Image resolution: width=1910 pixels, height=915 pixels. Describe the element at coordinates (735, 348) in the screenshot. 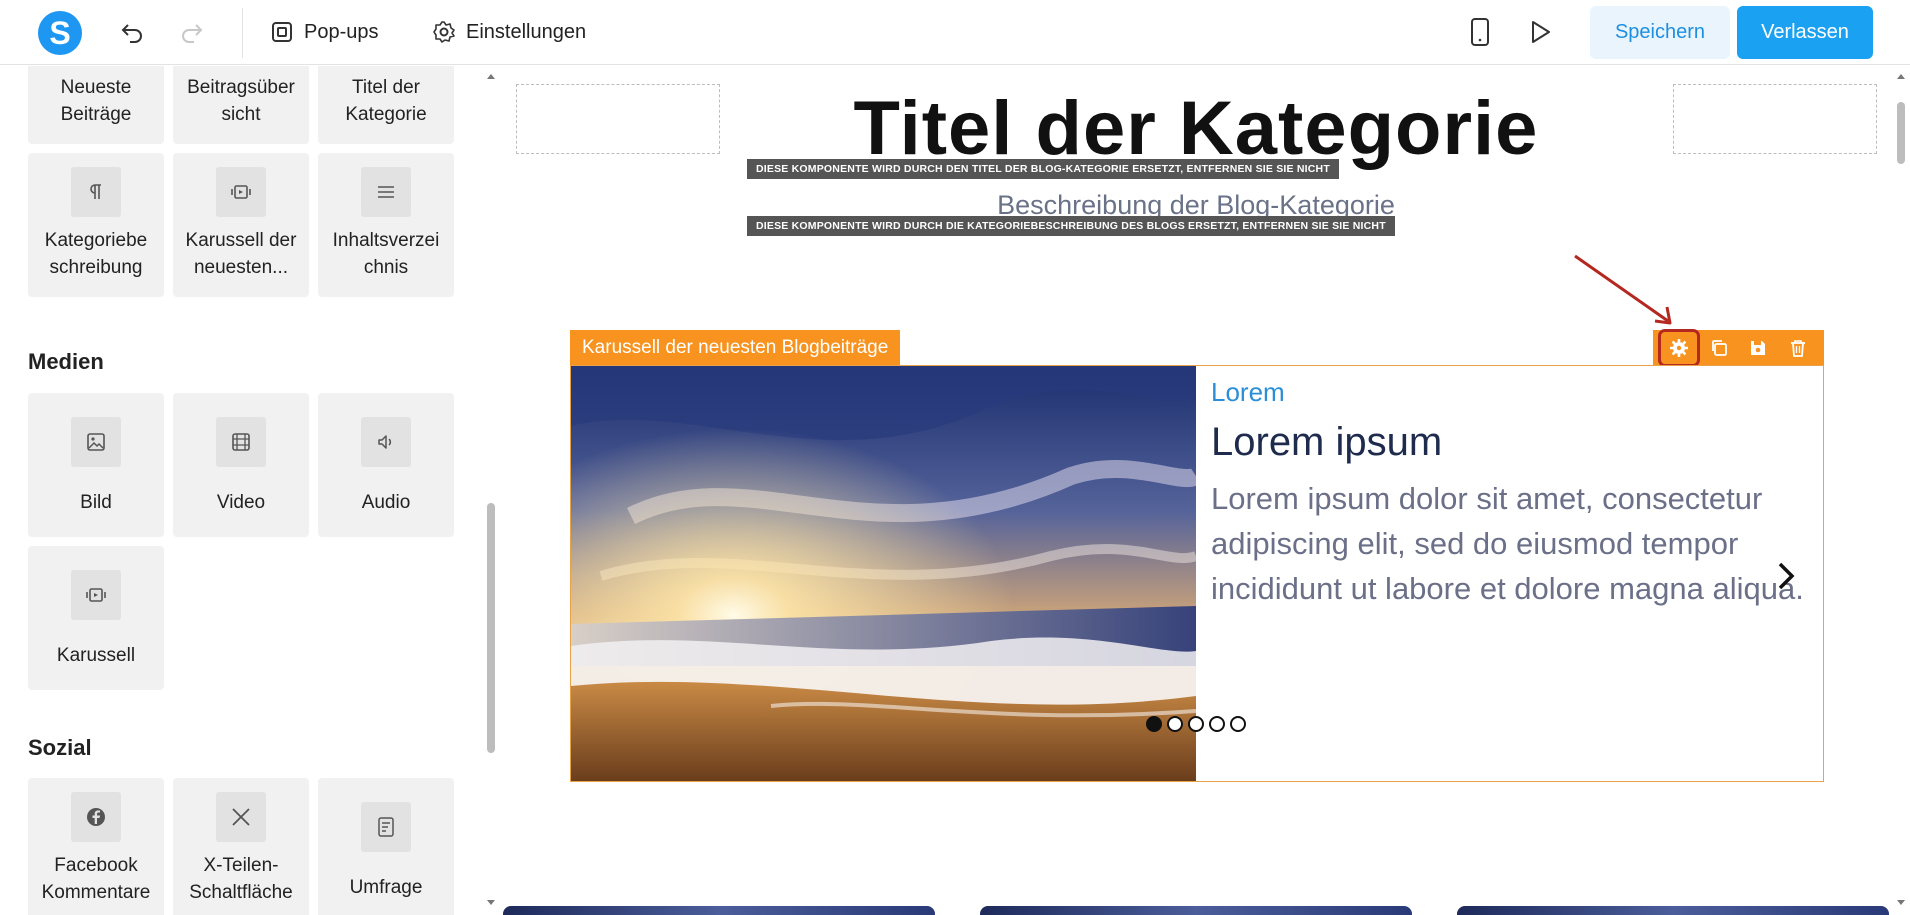

I see `carousel-component-tag: Karussell der neuesten Blogbeiträge` at that location.